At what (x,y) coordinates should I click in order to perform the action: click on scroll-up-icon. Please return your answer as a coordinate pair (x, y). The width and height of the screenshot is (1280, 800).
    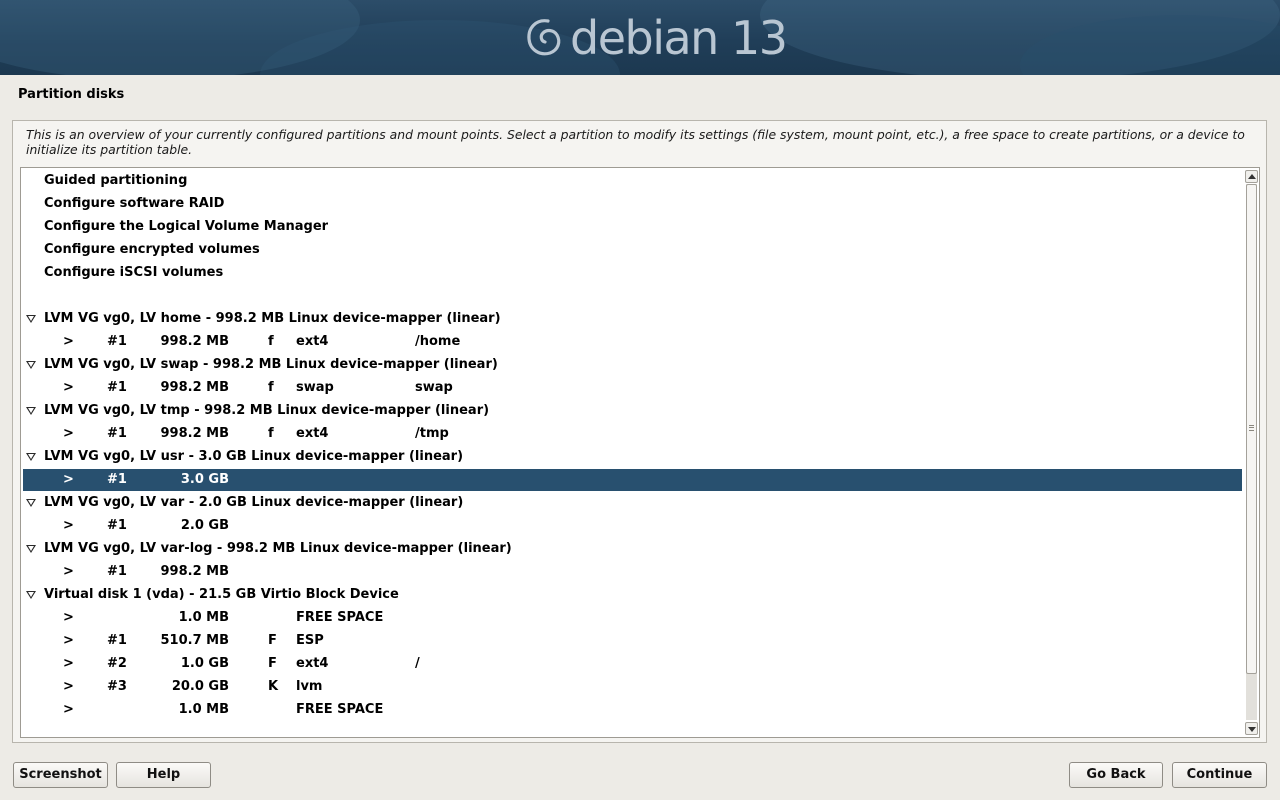
    Looking at the image, I should click on (1252, 176).